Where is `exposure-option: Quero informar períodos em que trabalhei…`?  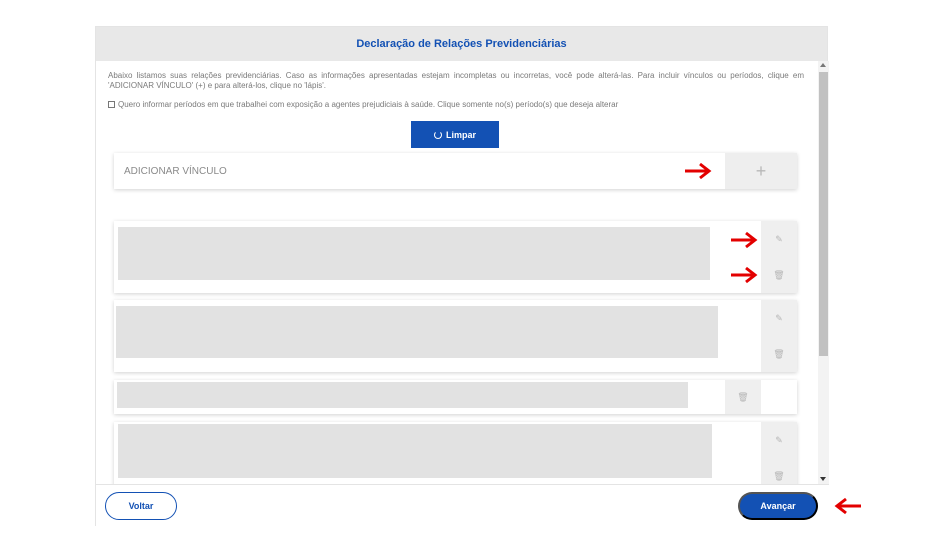 exposure-option: Quero informar períodos em que trabalhei… is located at coordinates (456, 104).